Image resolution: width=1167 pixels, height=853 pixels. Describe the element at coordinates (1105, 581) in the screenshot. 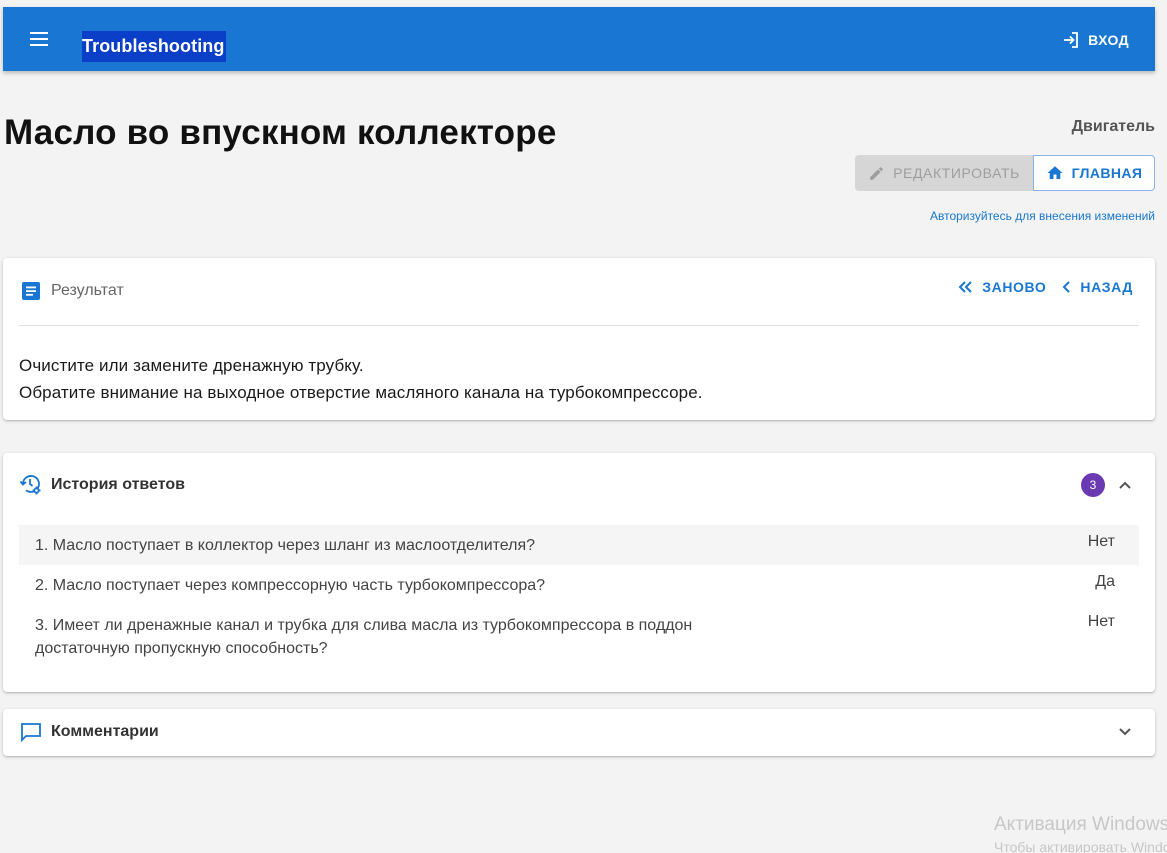

I see `history-answer: Да` at that location.